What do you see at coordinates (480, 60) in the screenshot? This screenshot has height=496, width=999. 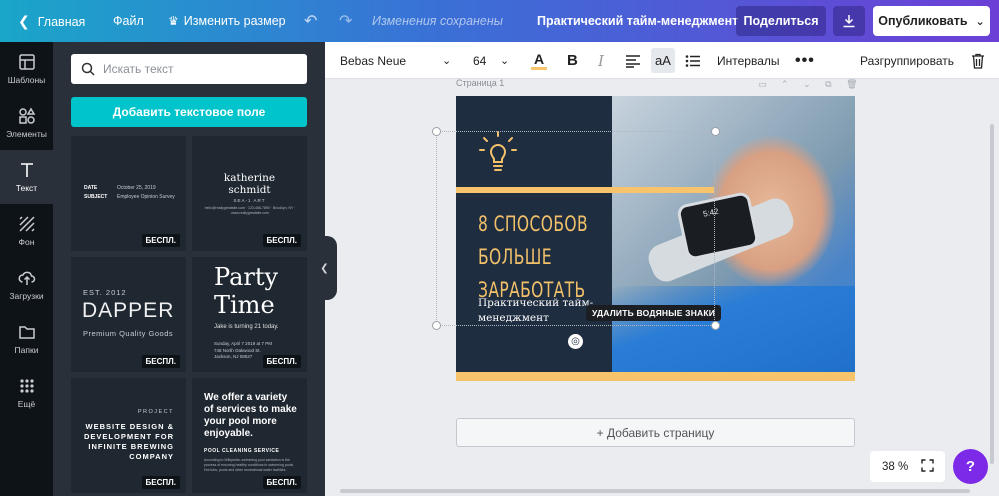 I see `font-size-value: 64` at bounding box center [480, 60].